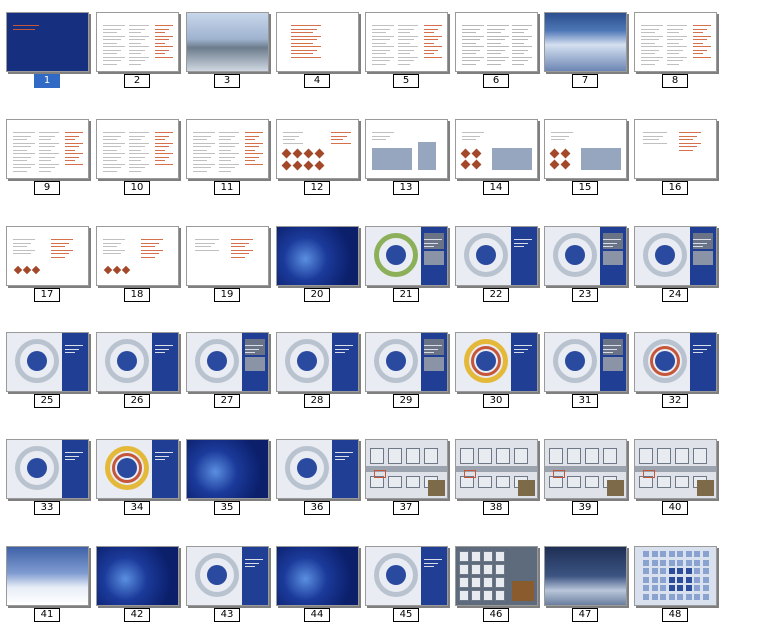 This screenshot has height=637, width=760. I want to click on slide-thumbnail-11: 11, so click(227, 153).